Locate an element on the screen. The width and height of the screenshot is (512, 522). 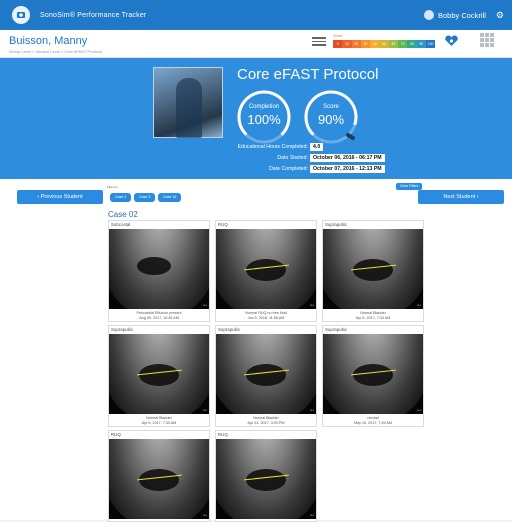
score-legend-scale: 0 10 20 30 40 50 60 70 80 90 100 is located at coordinates (384, 44).